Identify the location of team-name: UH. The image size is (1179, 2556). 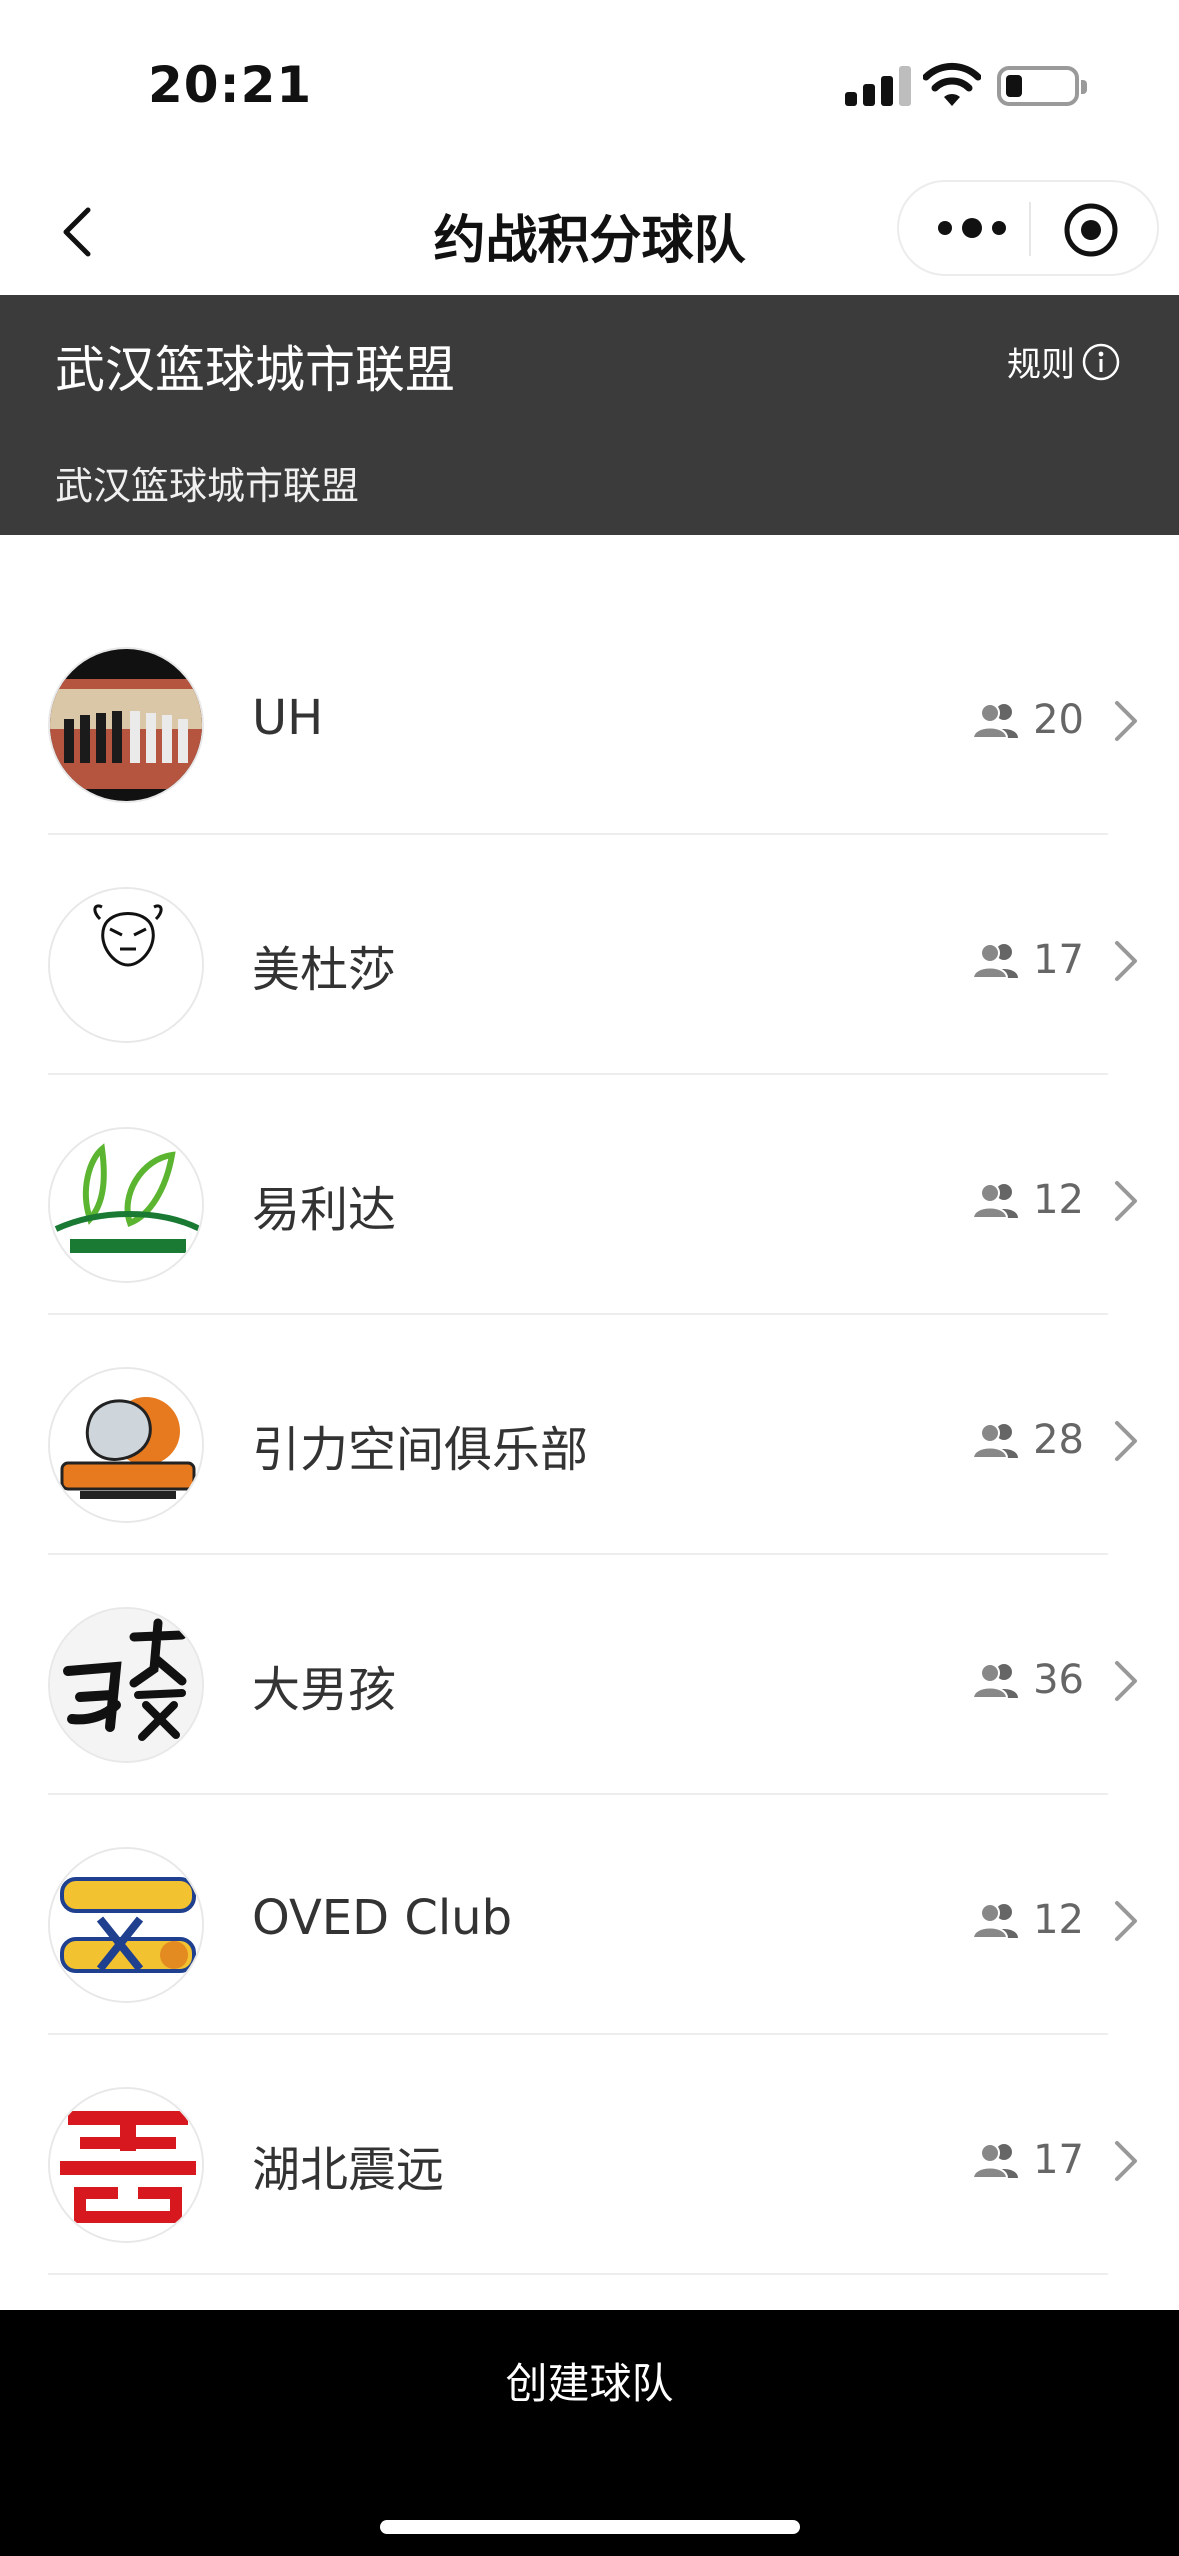
(288, 718).